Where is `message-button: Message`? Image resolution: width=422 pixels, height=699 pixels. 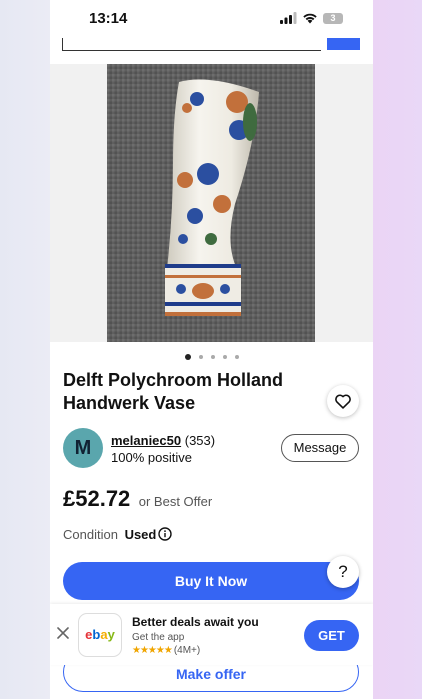
message-button: Message is located at coordinates (320, 448).